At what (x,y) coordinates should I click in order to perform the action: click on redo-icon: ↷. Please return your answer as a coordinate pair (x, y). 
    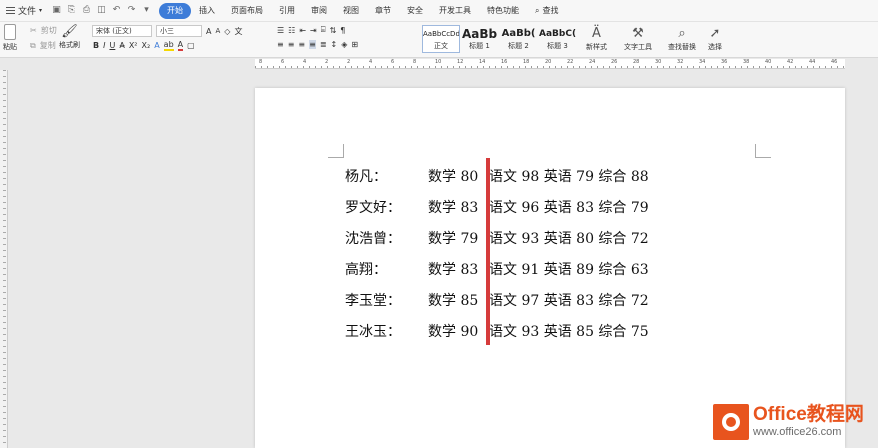
    Looking at the image, I should click on (131, 10).